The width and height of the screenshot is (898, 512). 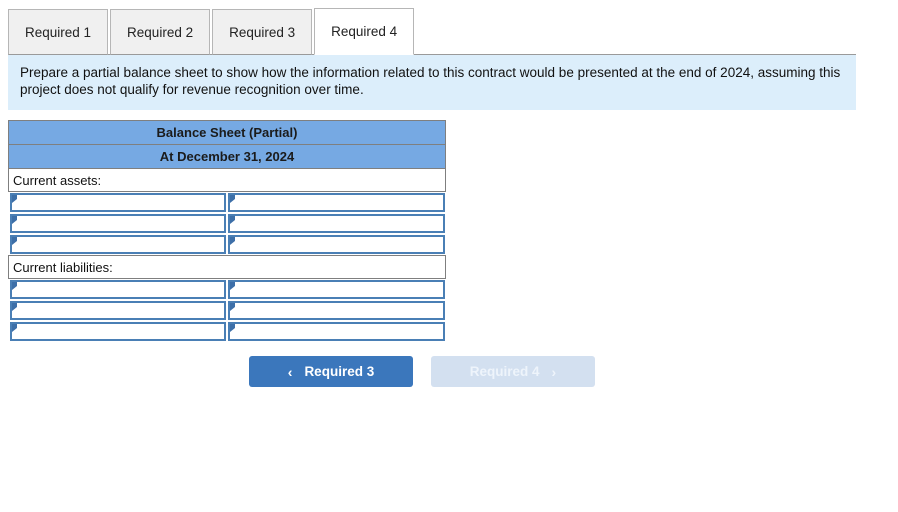 I want to click on previous-required-button: ‹ Required 3, so click(x=331, y=371).